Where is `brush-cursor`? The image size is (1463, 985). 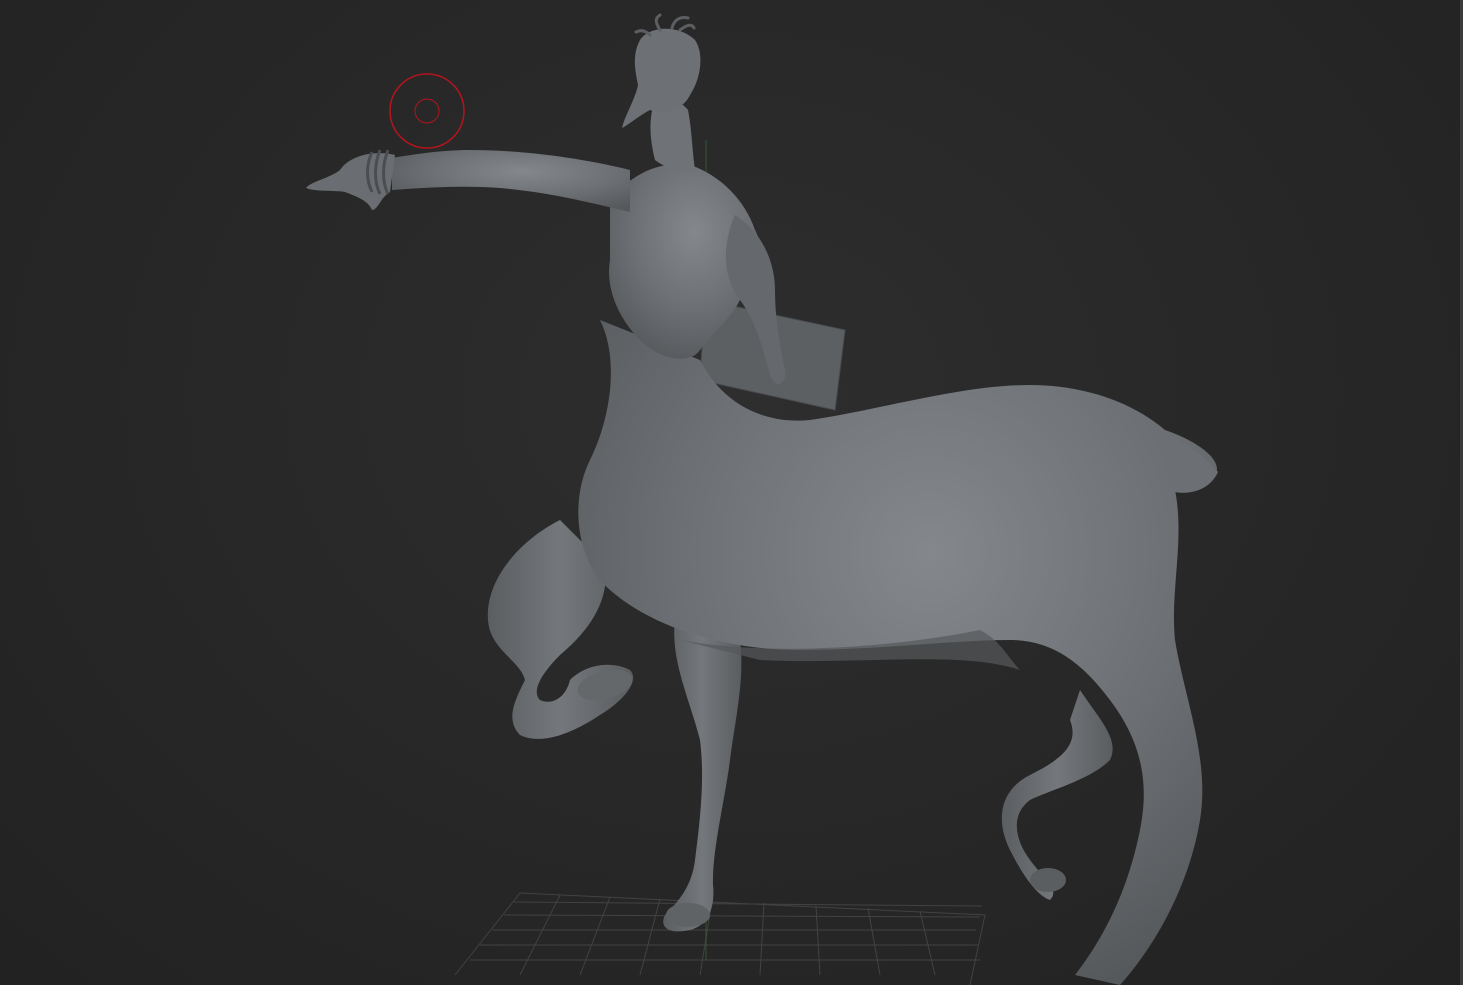
brush-cursor is located at coordinates (427, 111).